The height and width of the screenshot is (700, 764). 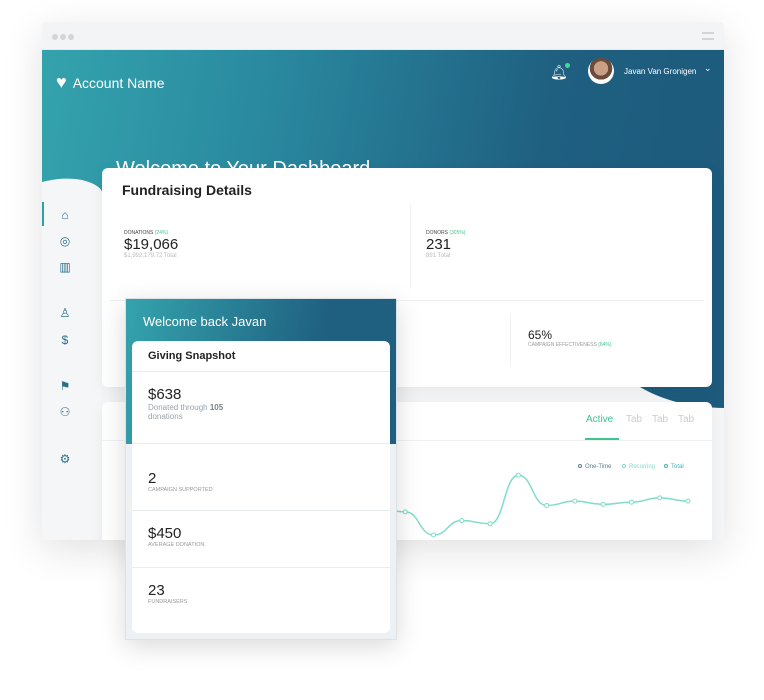 What do you see at coordinates (65, 215) in the screenshot?
I see `home-icon: ⌂` at bounding box center [65, 215].